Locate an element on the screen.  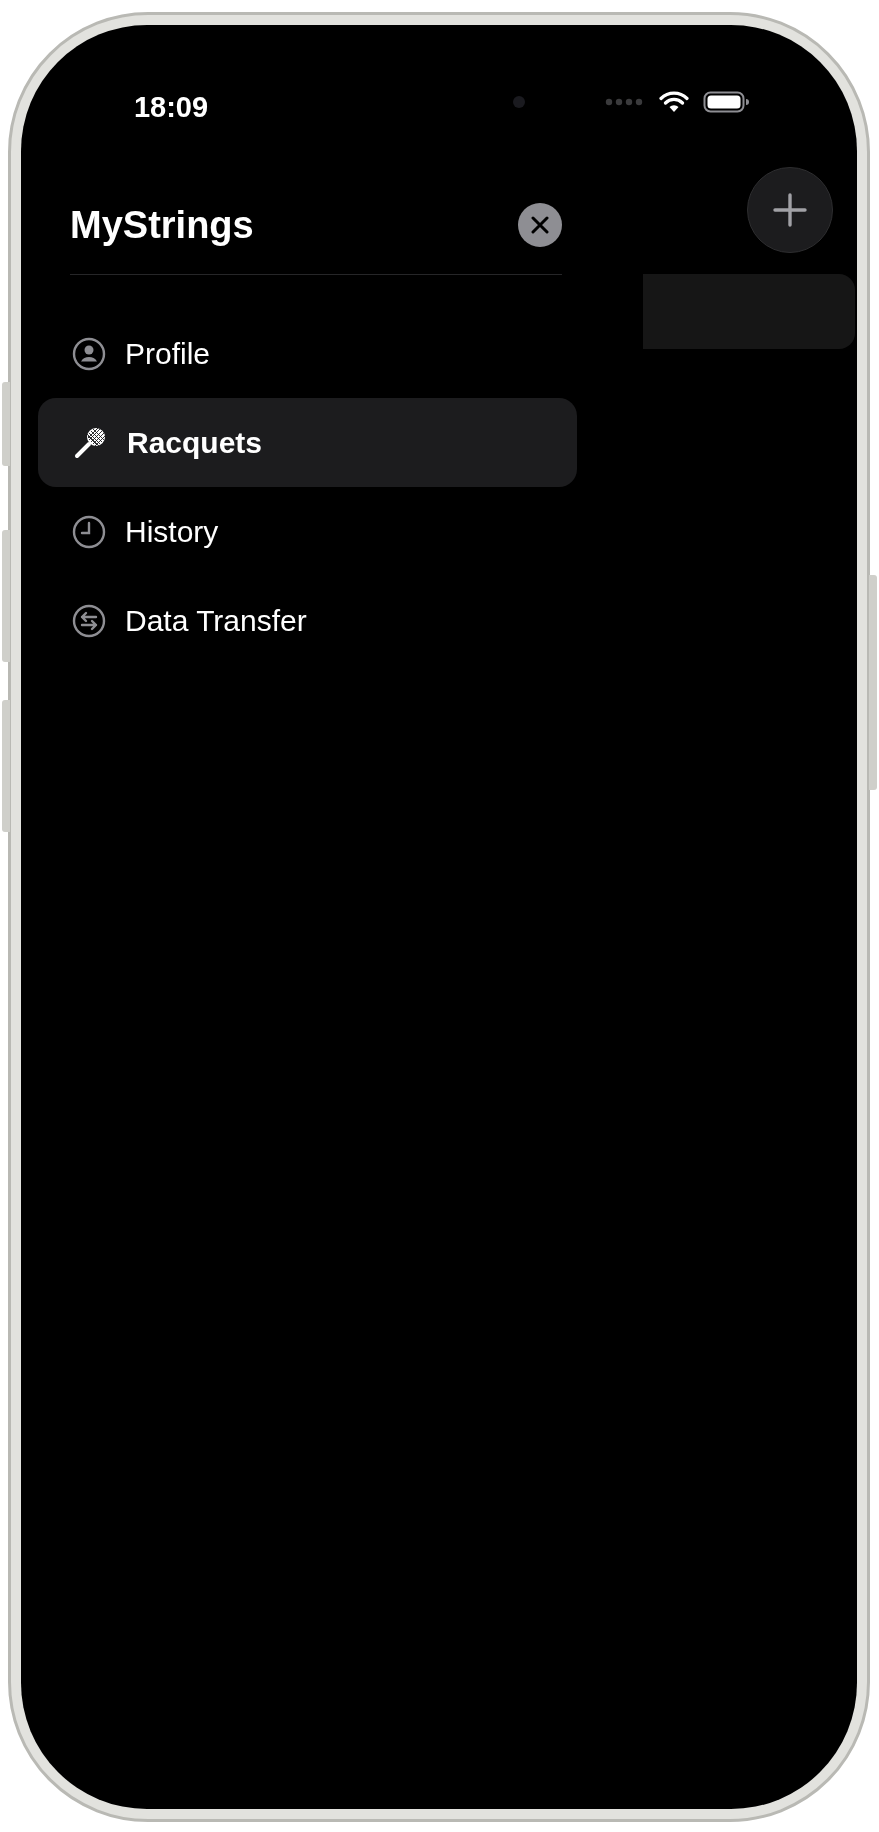
wifi-icon is located at coordinates (674, 102).